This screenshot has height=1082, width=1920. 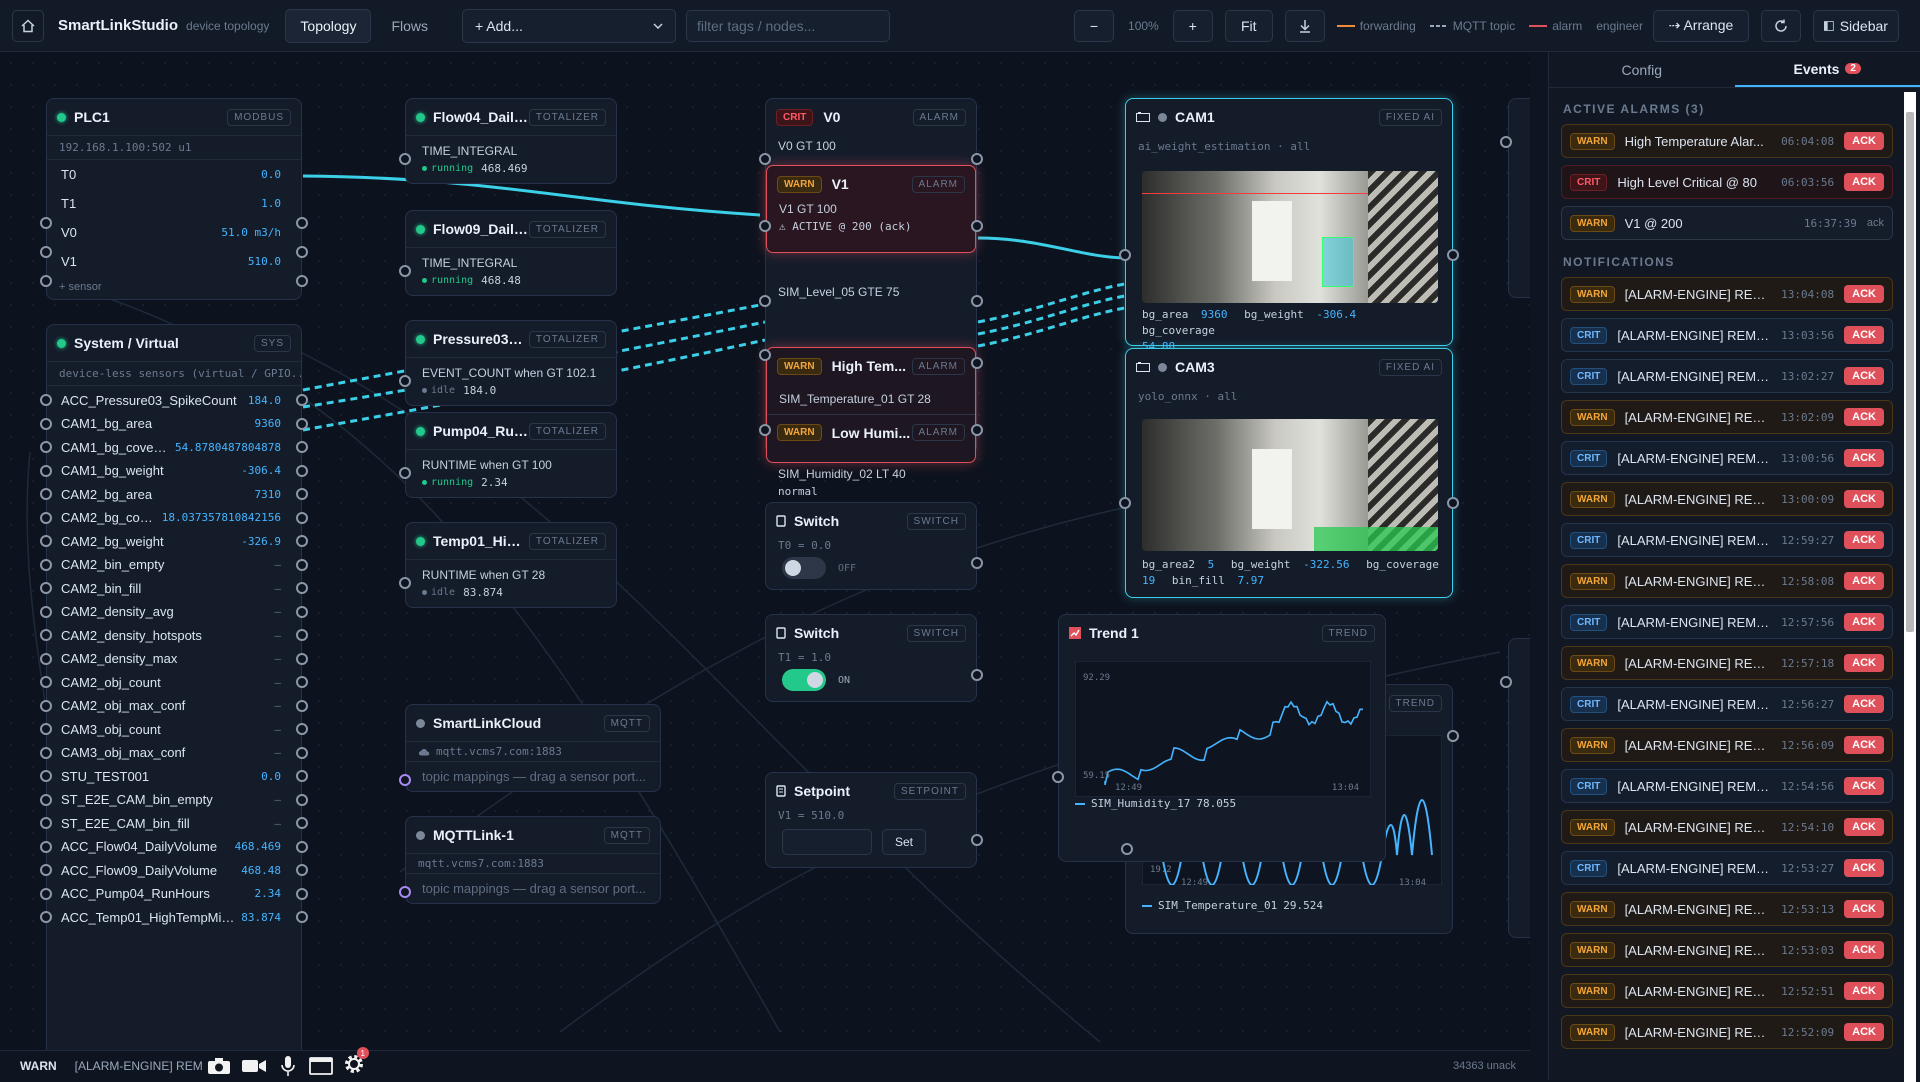 What do you see at coordinates (871, 820) in the screenshot?
I see `setpoint-node: Setpoint SETPOINT V1 = 510.0 Set` at bounding box center [871, 820].